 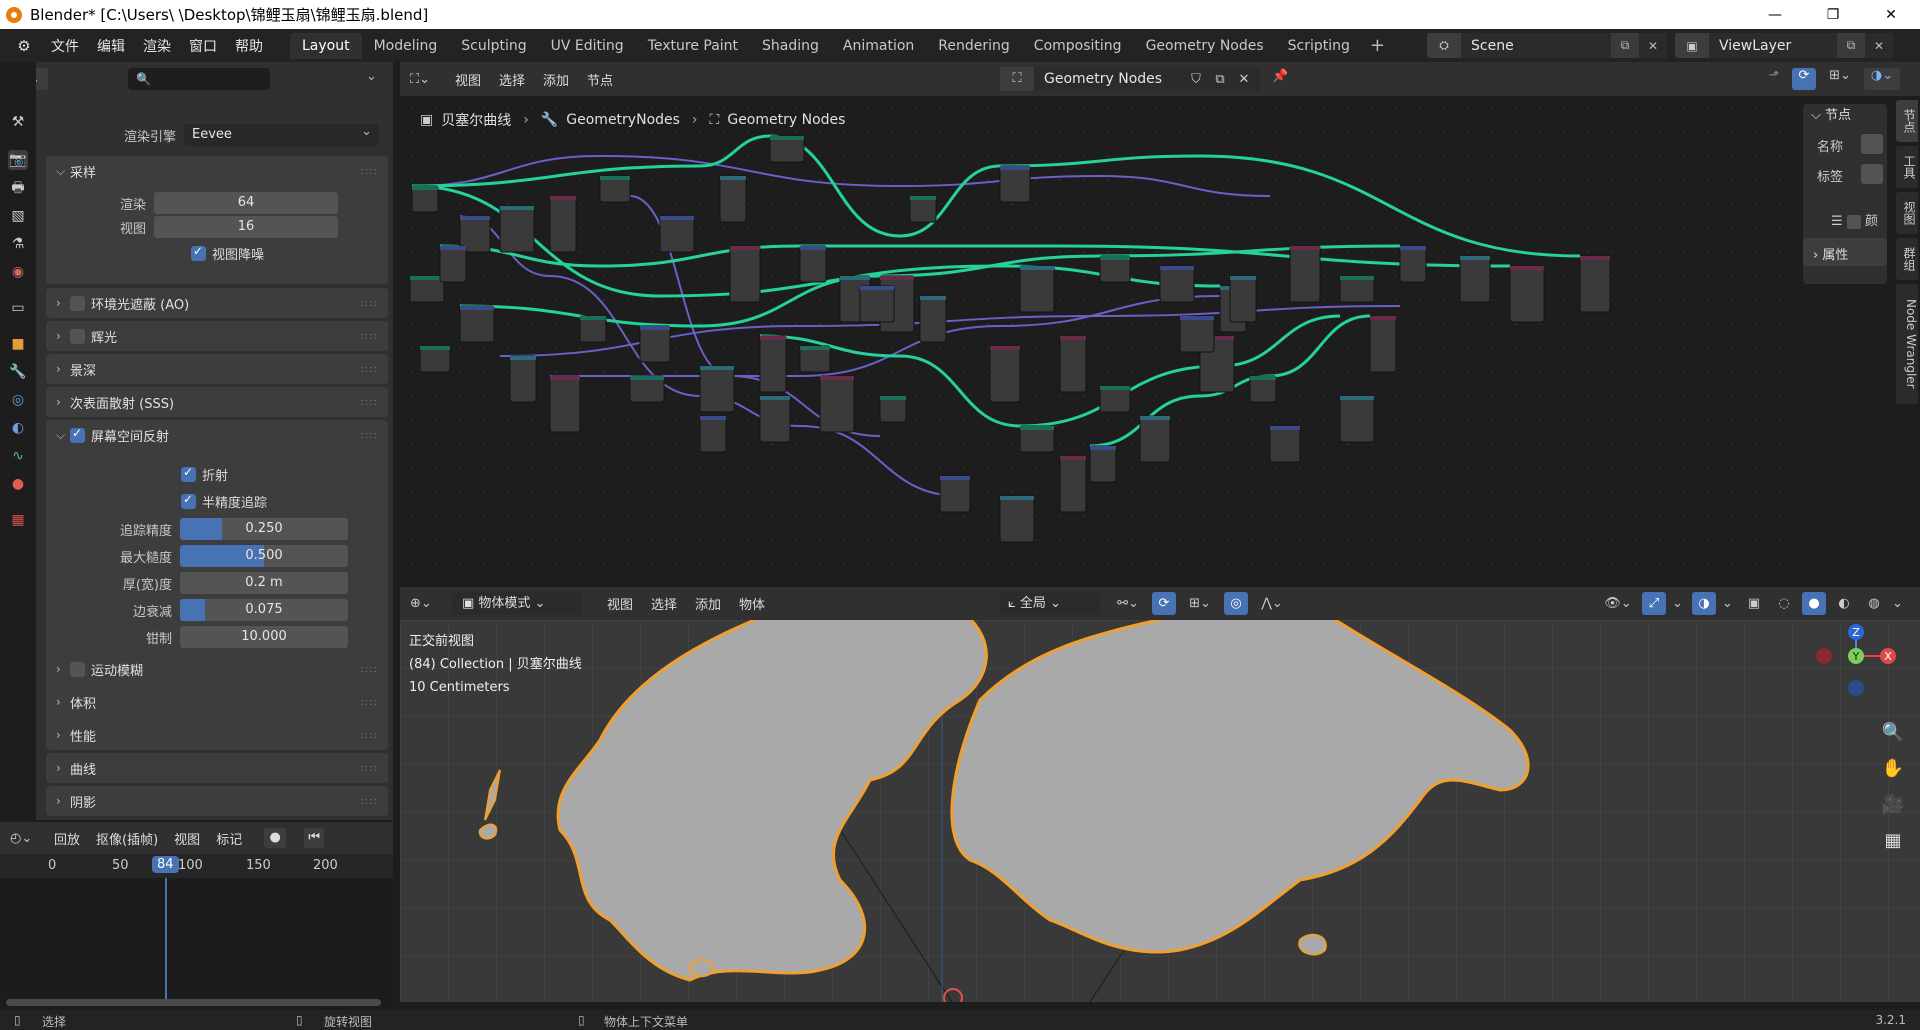 What do you see at coordinates (708, 603) in the screenshot?
I see `viewport-add-menu: 添加` at bounding box center [708, 603].